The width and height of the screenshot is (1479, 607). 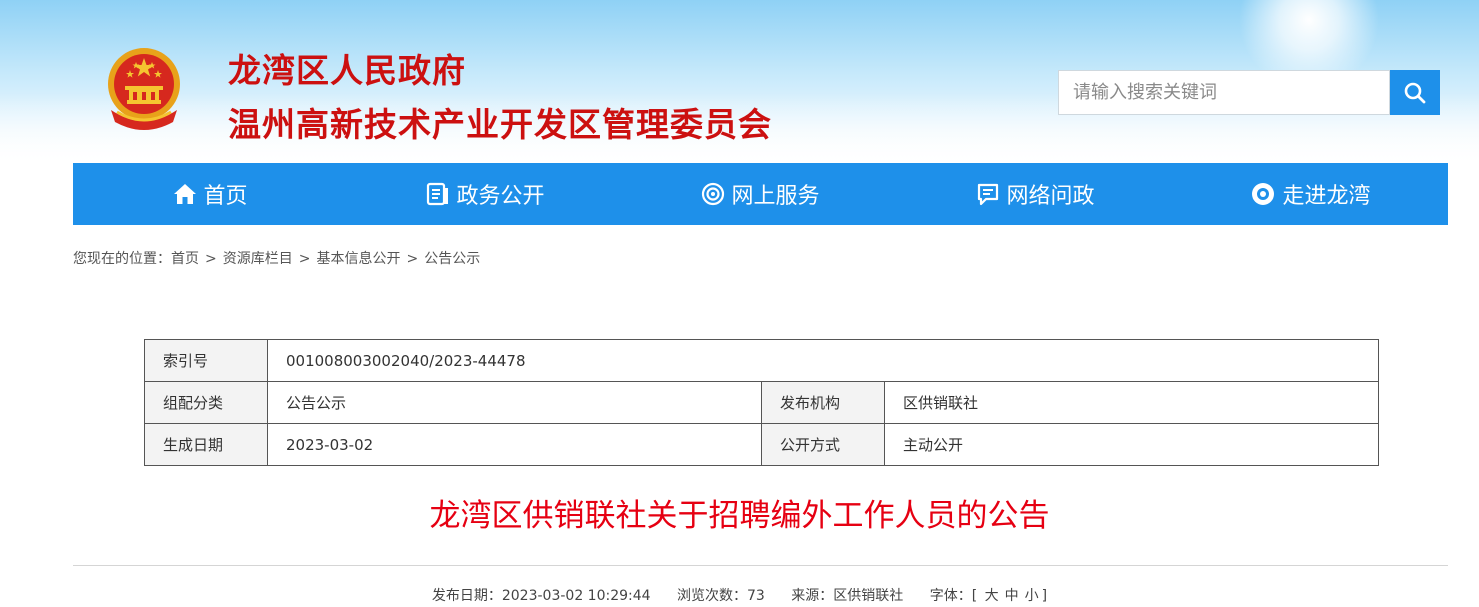 I want to click on nav-label-about-longwan: 走进龙湾, so click(x=1326, y=196).